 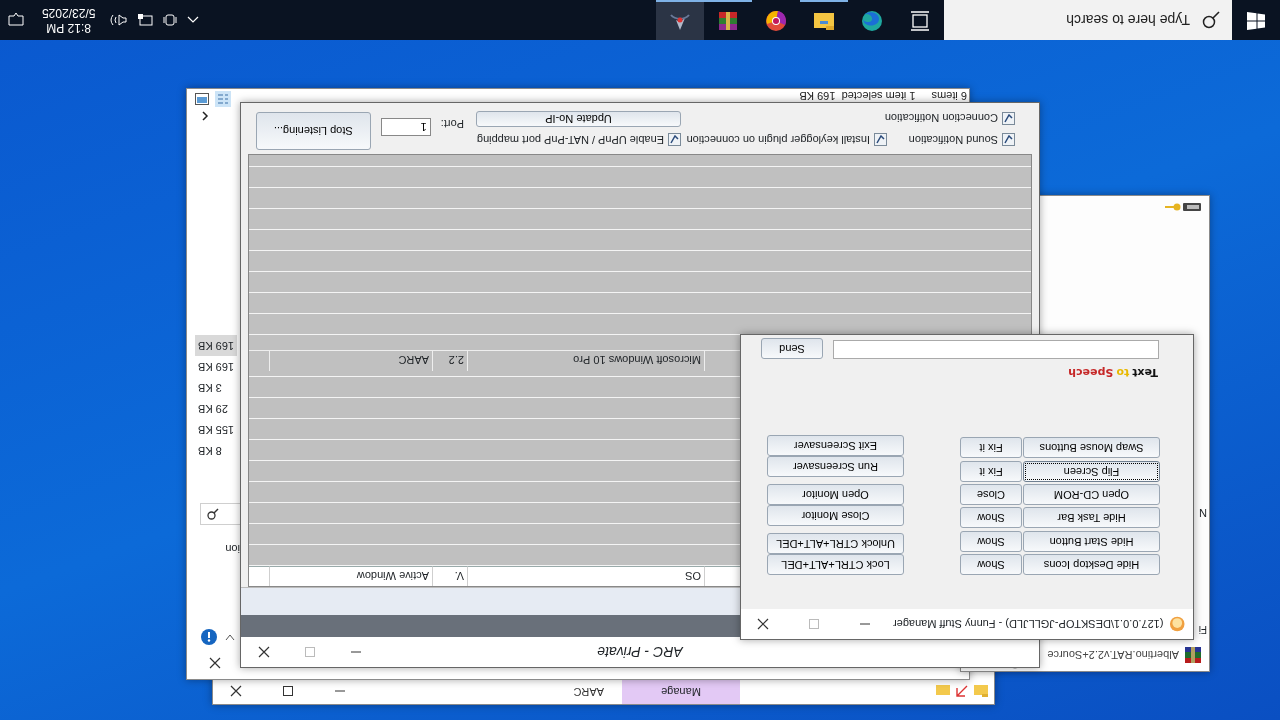 I want to click on app-icon, so click(x=1177, y=624).